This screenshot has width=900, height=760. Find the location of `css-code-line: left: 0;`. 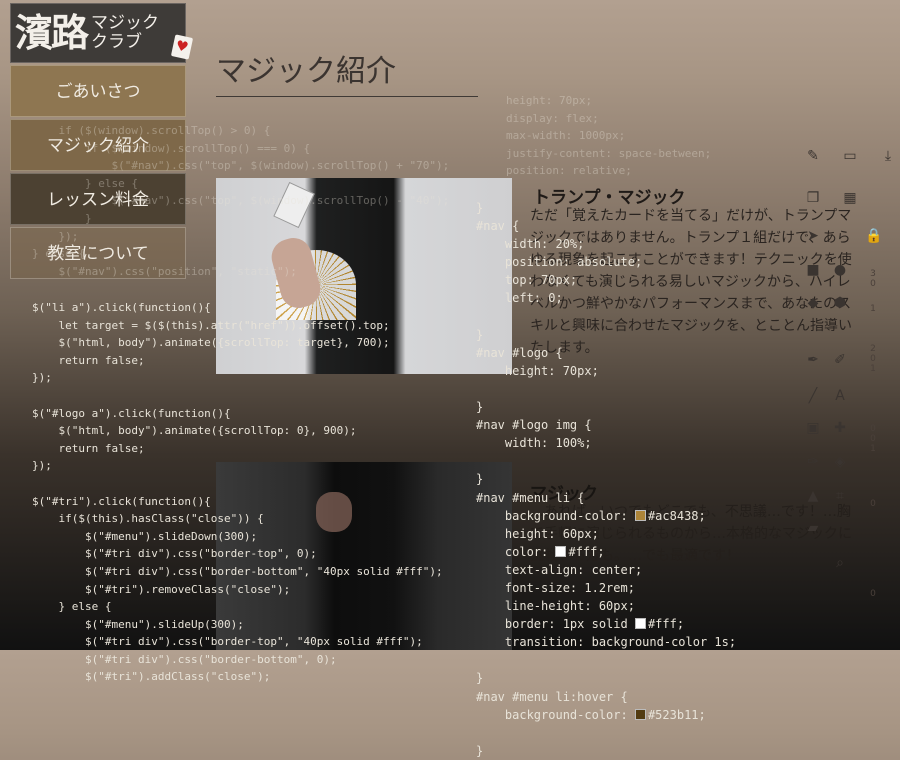

css-code-line: left: 0; is located at coordinates (519, 298).